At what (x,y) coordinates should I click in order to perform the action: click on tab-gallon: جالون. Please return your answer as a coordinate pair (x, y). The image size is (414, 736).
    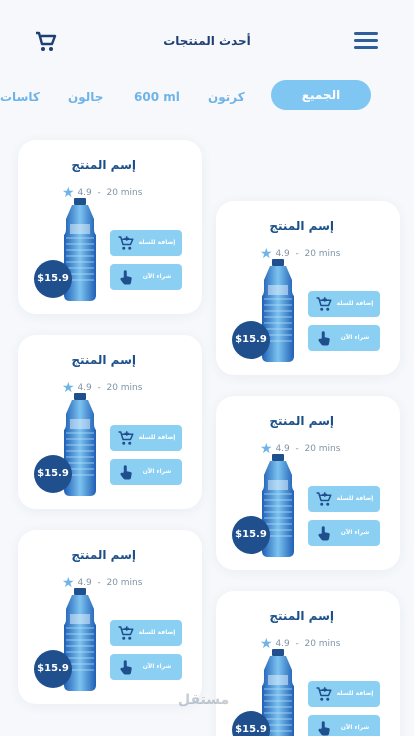
    Looking at the image, I should click on (85, 97).